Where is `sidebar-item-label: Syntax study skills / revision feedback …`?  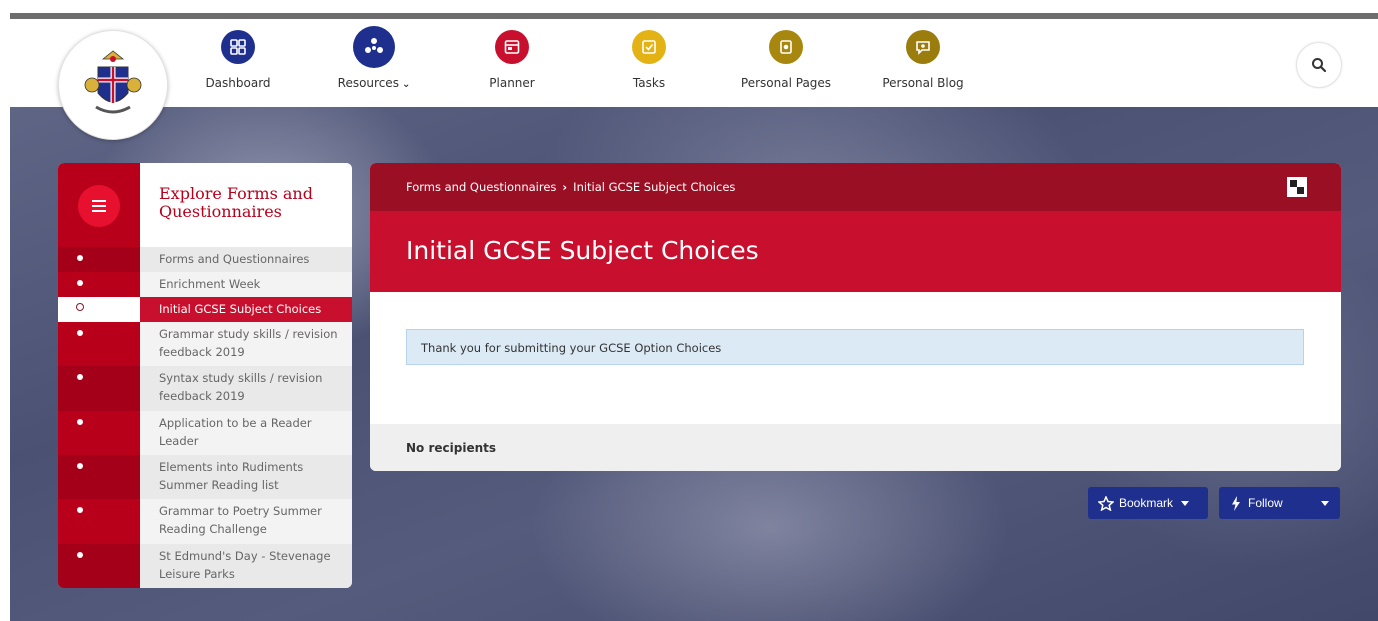 sidebar-item-label: Syntax study skills / revision feedback … is located at coordinates (246, 388).